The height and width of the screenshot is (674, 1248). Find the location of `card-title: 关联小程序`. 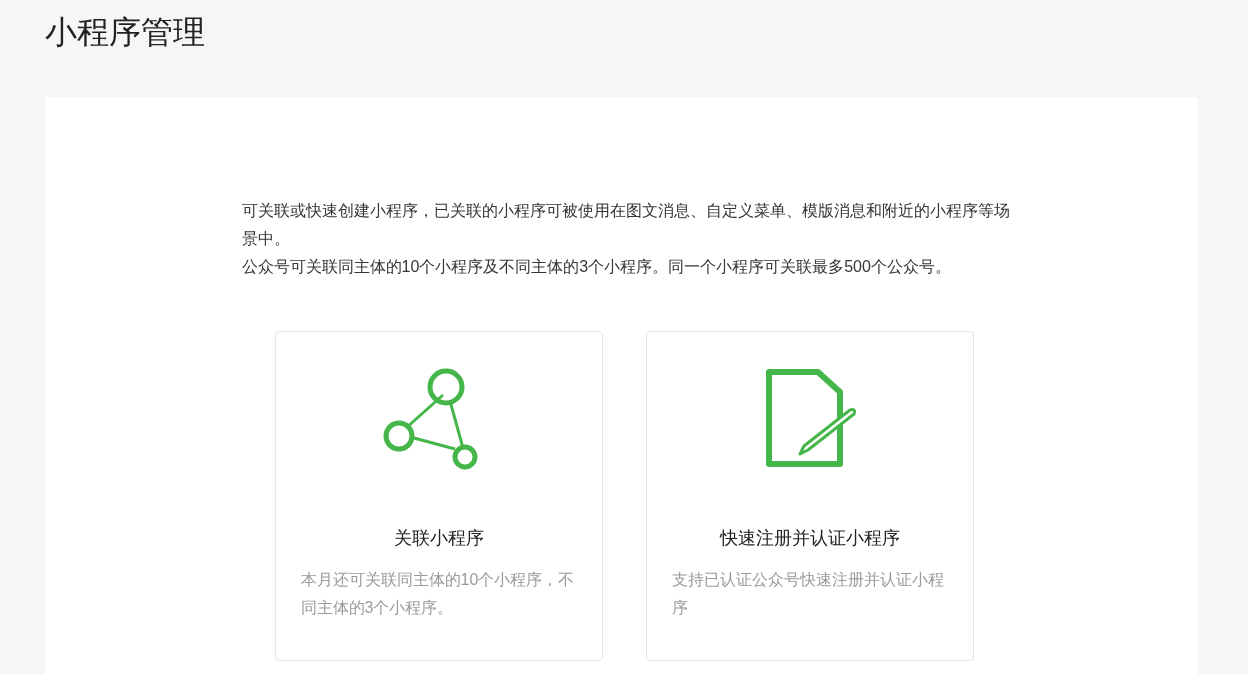

card-title: 关联小程序 is located at coordinates (438, 538).